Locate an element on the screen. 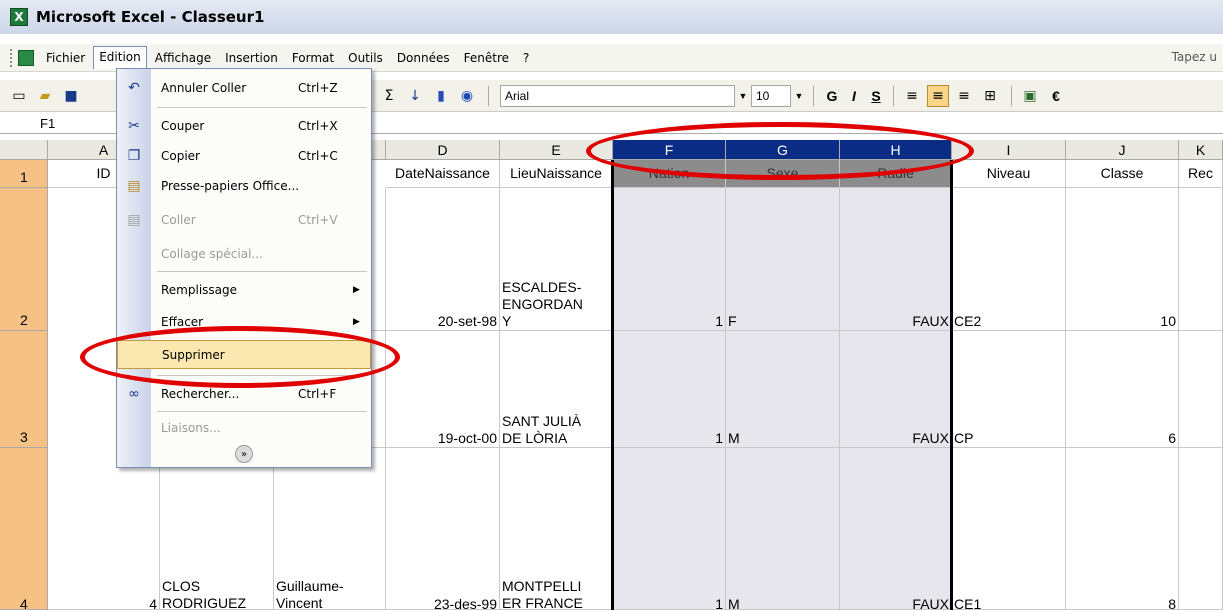 The image size is (1223, 610). menu-item-fill: Remplissage ▶ is located at coordinates (244, 289).